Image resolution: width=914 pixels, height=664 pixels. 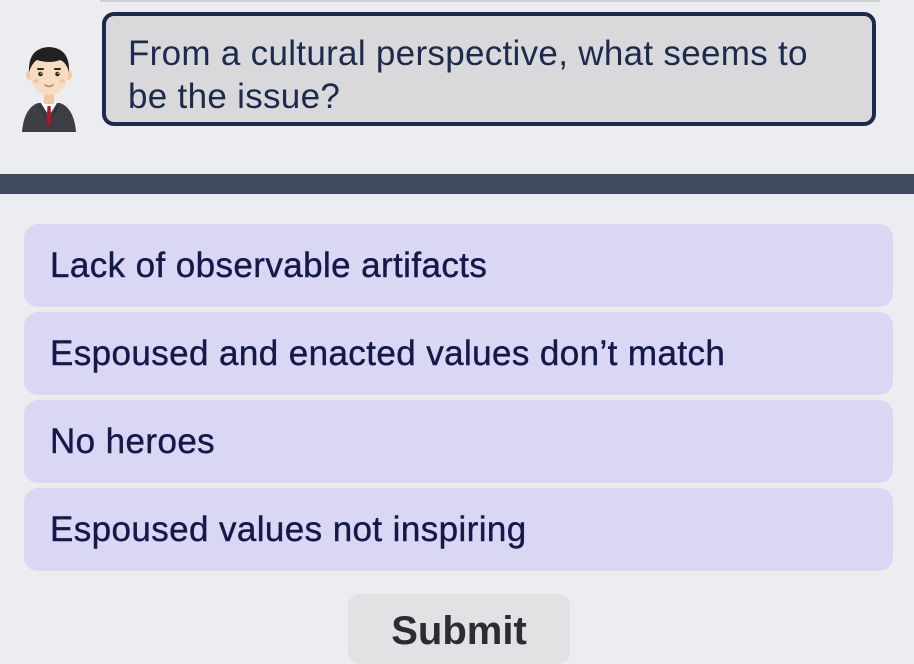 What do you see at coordinates (288, 529) in the screenshot?
I see `answer-option-label: Espoused values not inspiring` at bounding box center [288, 529].